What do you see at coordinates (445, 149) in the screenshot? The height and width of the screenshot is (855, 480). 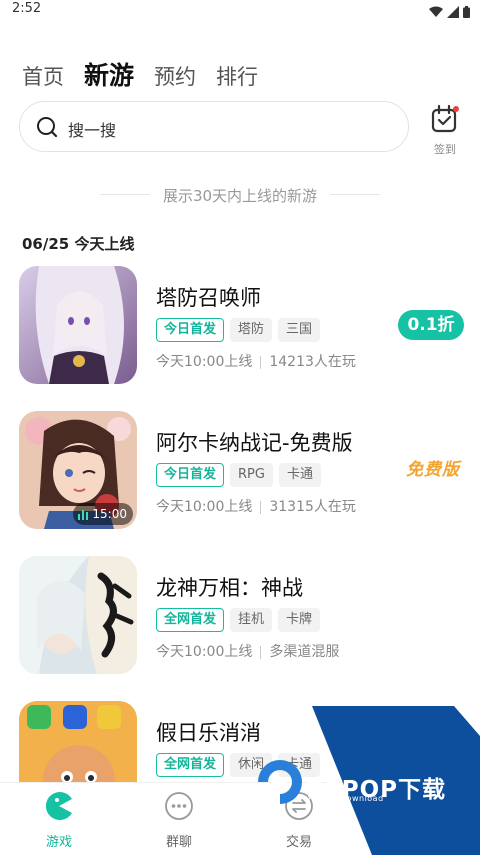 I see `checkin-label: 签到` at bounding box center [445, 149].